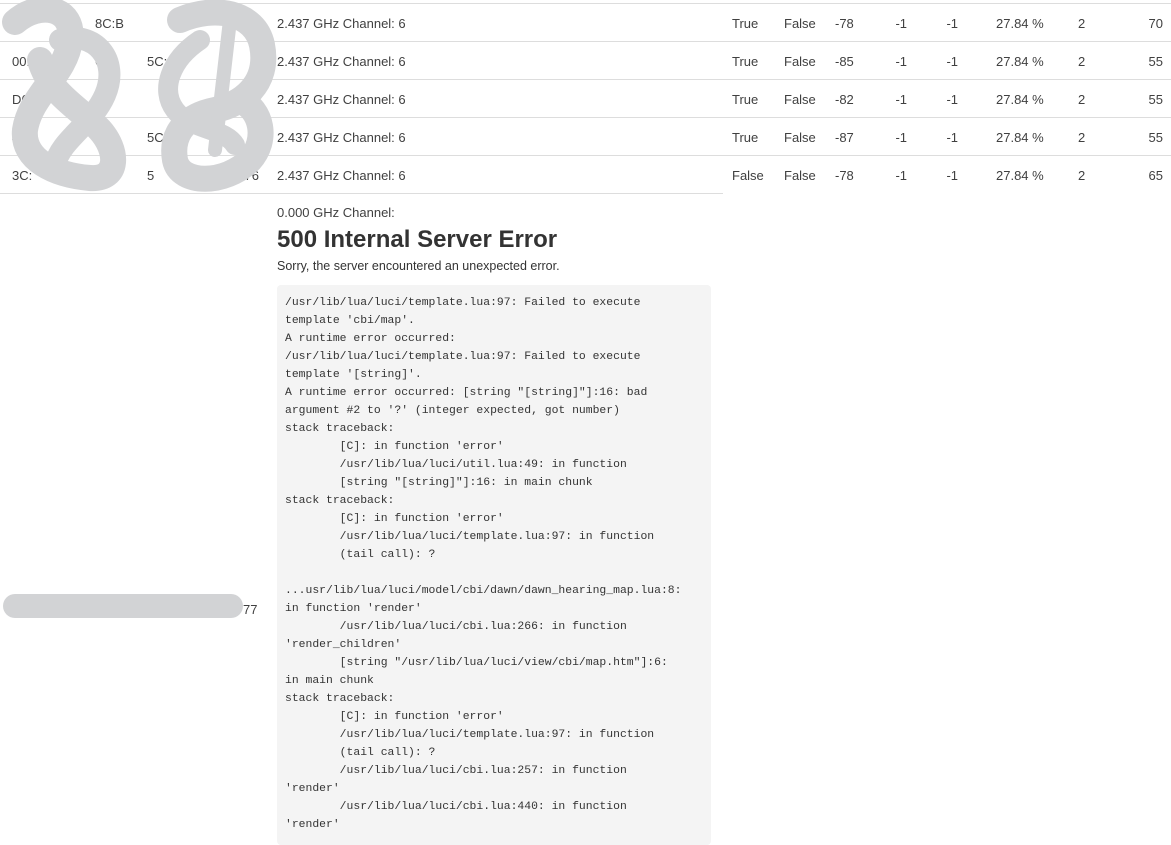 The width and height of the screenshot is (1171, 845). I want to click on ap-bssid-cell-fragment: B5:76, so click(242, 175).